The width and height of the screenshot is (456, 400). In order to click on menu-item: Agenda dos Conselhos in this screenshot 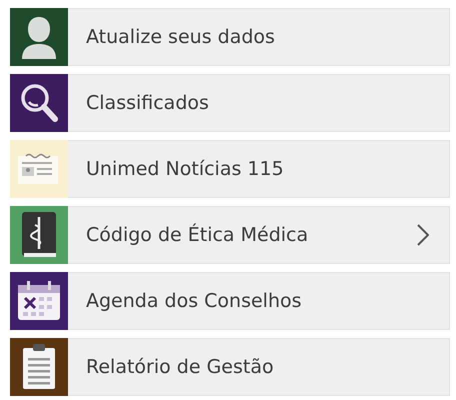, I will do `click(230, 301)`.